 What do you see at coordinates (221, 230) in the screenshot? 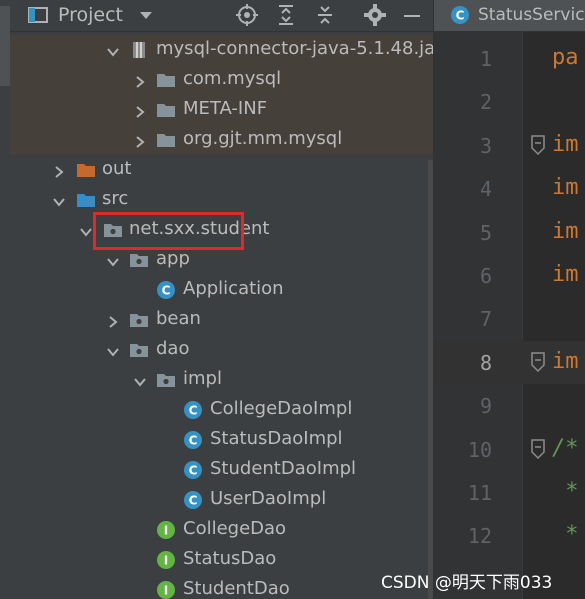
I see `tree-row-net-sxx-student: net.sxx.student` at bounding box center [221, 230].